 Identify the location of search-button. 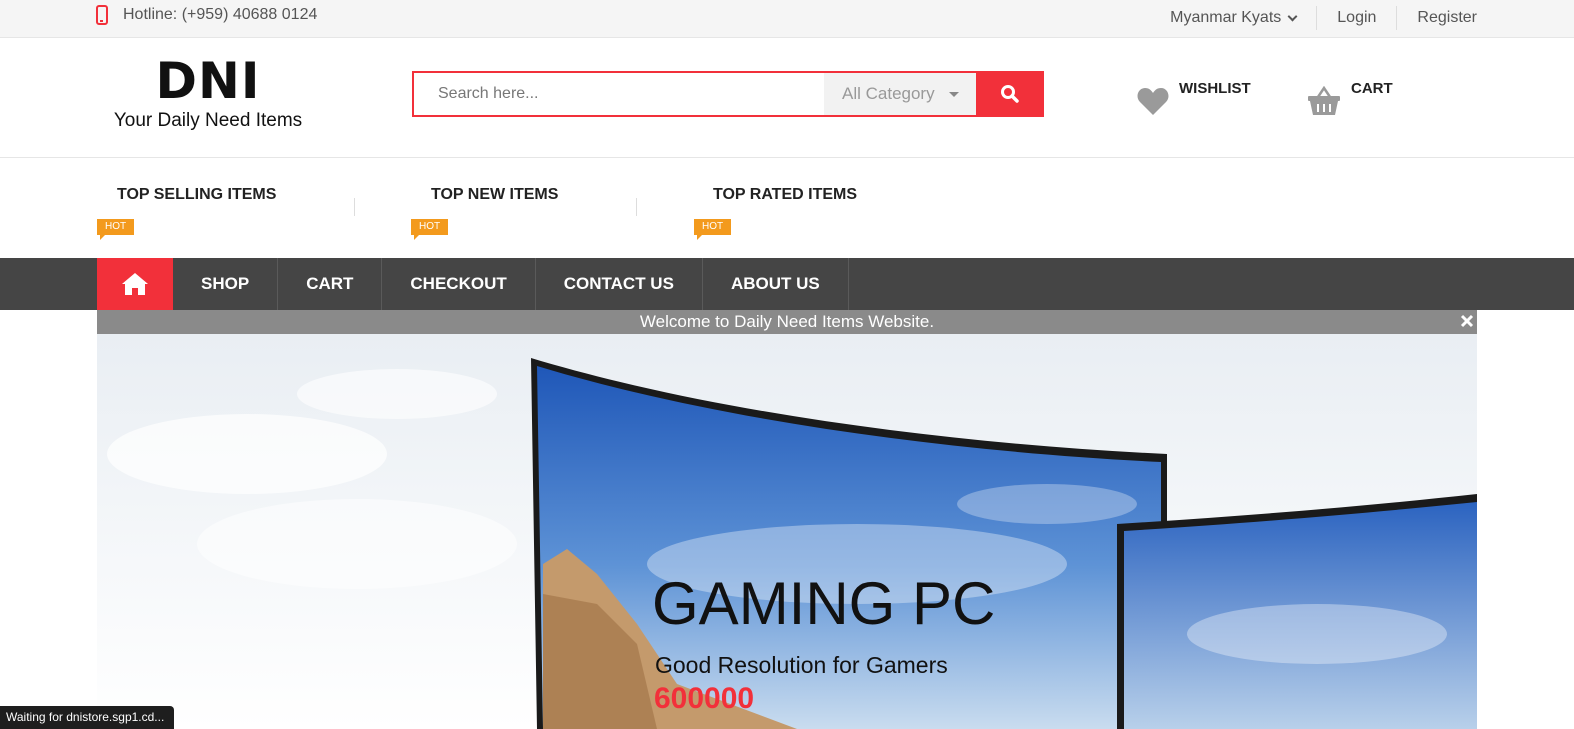
(1010, 94).